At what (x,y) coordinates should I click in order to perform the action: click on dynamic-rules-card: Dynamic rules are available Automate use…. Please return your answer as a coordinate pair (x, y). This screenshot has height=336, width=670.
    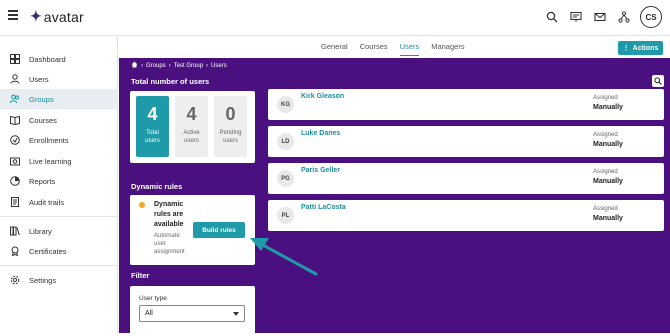
    Looking at the image, I should click on (192, 230).